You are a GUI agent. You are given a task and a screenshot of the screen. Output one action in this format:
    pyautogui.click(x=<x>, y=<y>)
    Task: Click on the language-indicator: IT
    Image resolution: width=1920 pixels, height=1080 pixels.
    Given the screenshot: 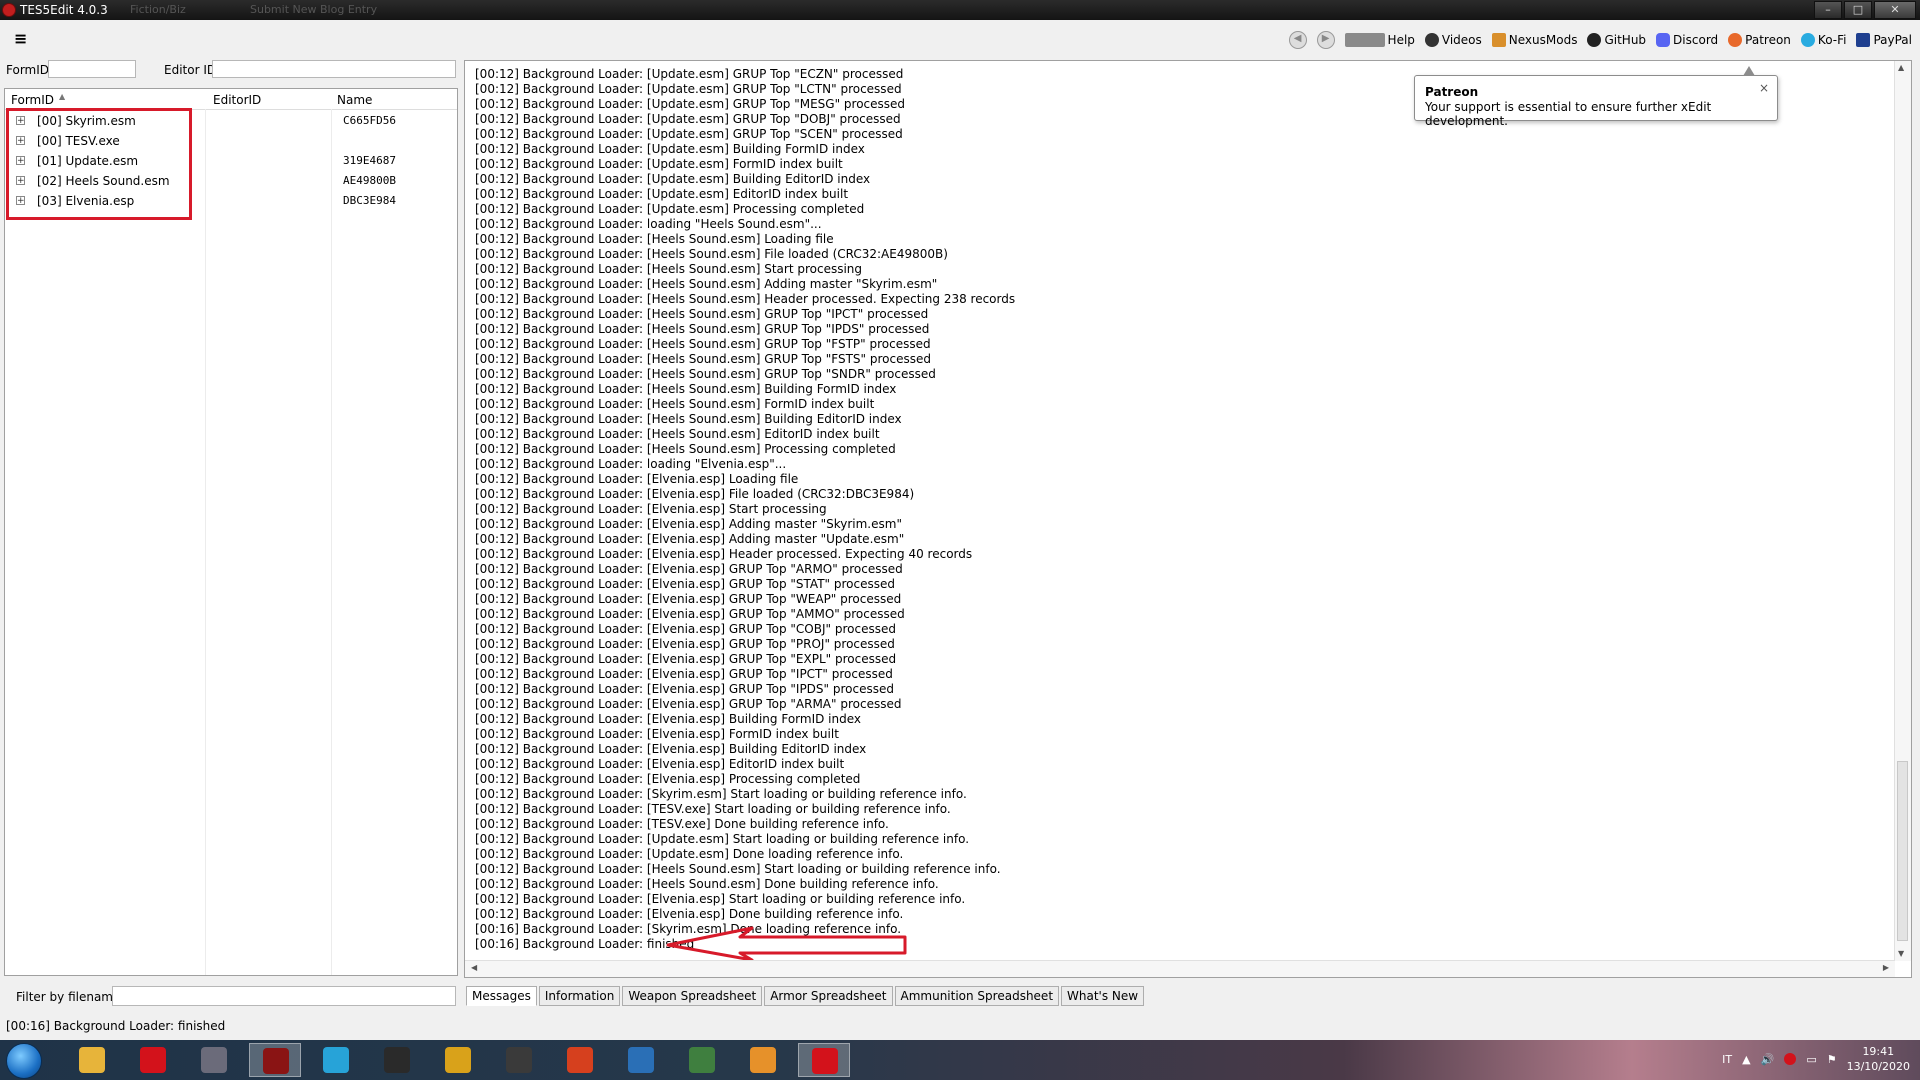 What is the action you would take?
    pyautogui.click(x=1727, y=1059)
    